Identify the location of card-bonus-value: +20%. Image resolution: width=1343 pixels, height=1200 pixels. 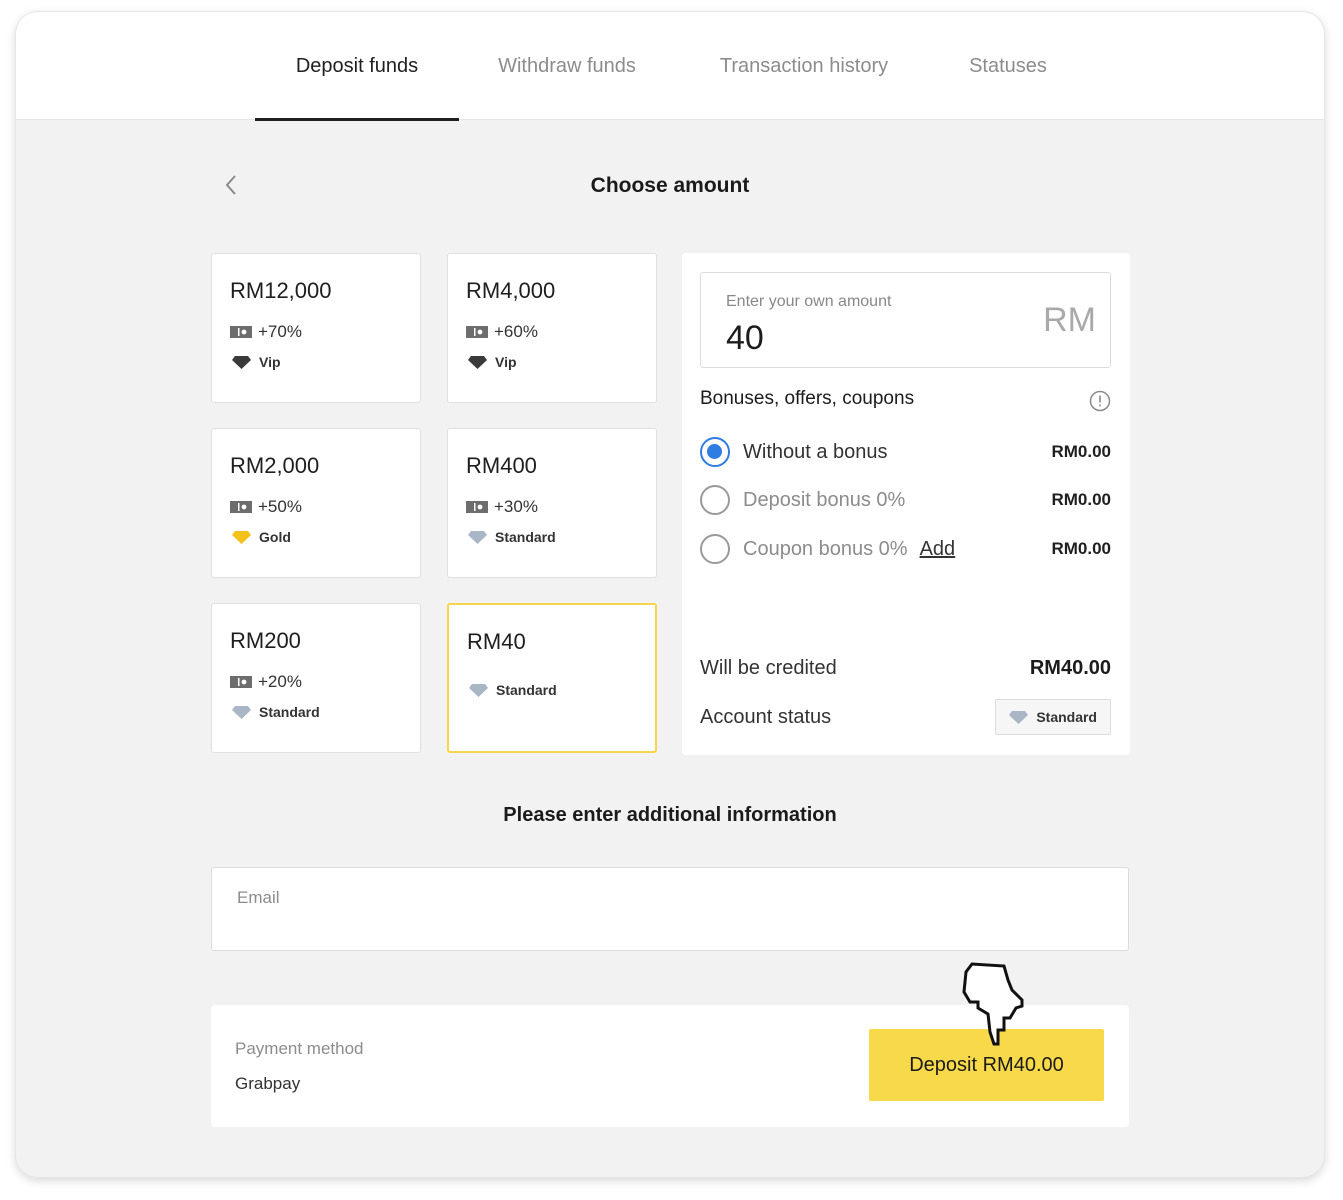
(280, 681).